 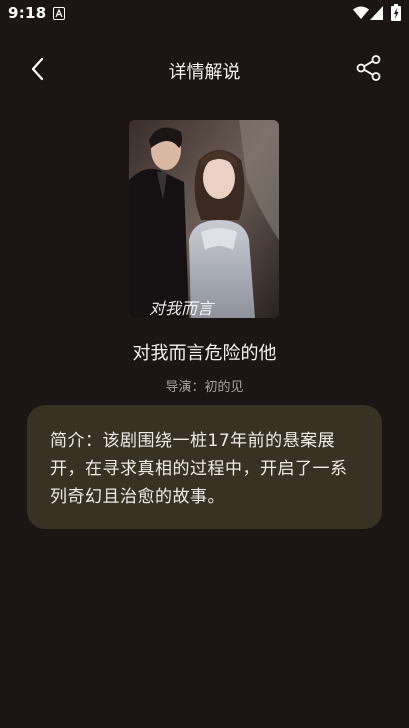 What do you see at coordinates (376, 13) in the screenshot?
I see `signal-icon` at bounding box center [376, 13].